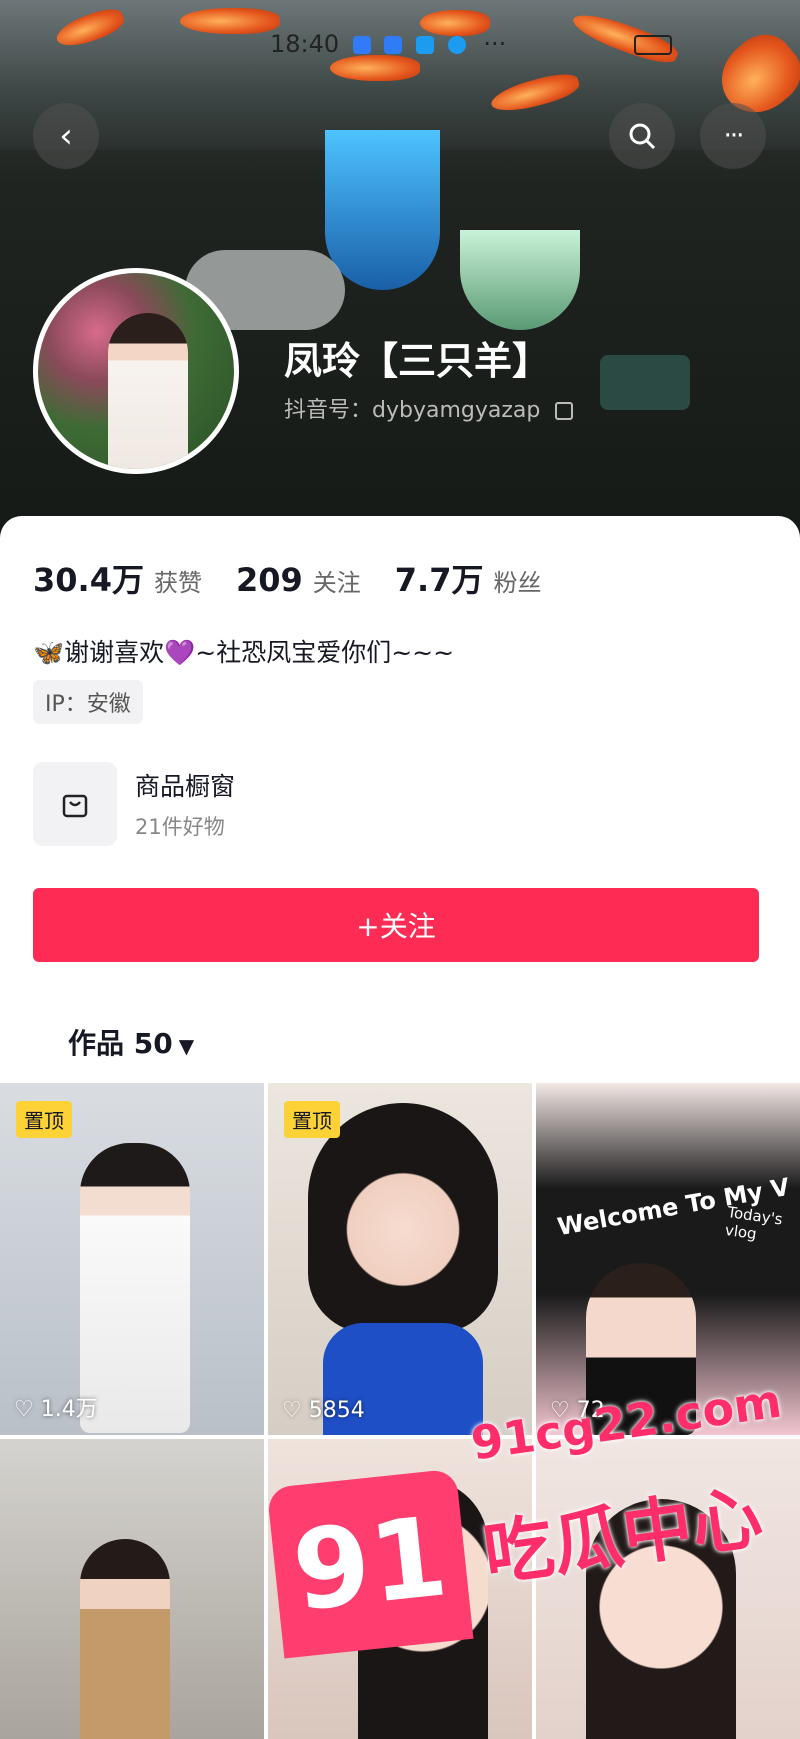 The width and height of the screenshot is (800, 1739). Describe the element at coordinates (269, 580) in the screenshot. I see `stat-value: 209` at that location.